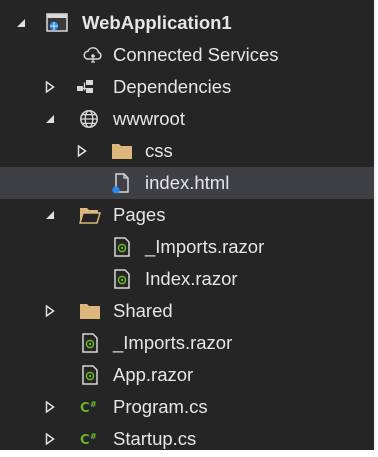  What do you see at coordinates (93, 55) in the screenshot?
I see `connected-services-icon` at bounding box center [93, 55].